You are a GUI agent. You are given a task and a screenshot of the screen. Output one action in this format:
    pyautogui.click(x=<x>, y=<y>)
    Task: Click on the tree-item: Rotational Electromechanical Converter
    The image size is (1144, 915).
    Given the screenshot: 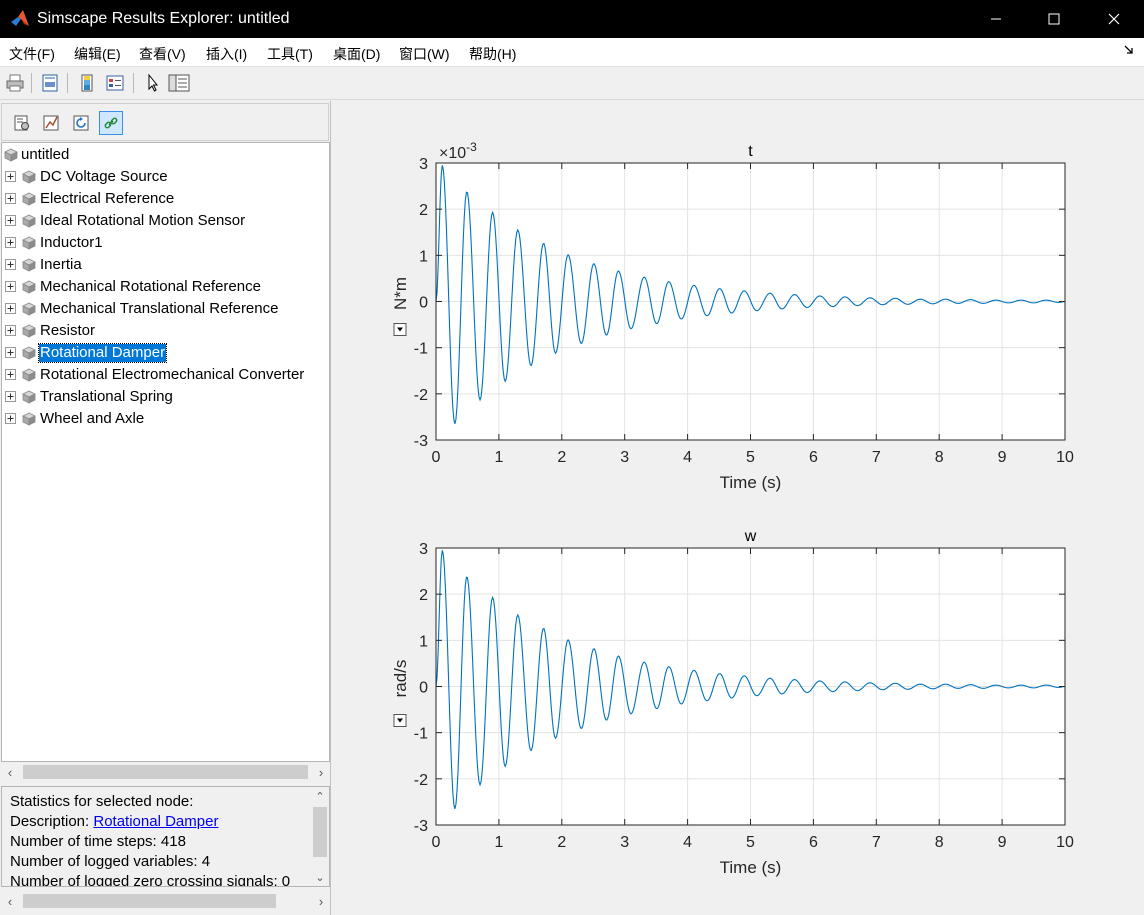 What is the action you would take?
    pyautogui.click(x=165, y=375)
    